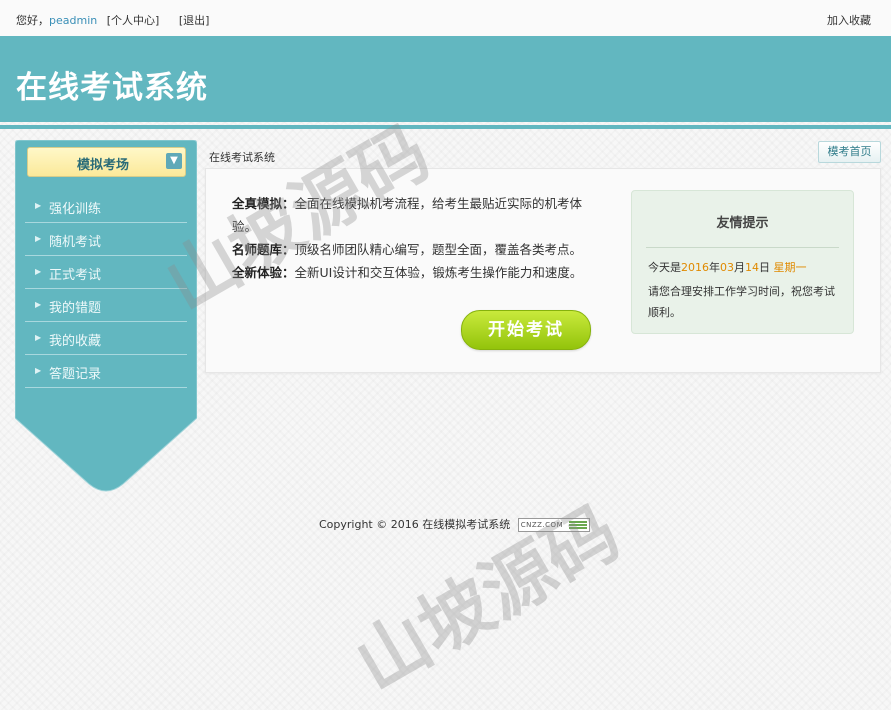 The height and width of the screenshot is (710, 891). I want to click on date-day: 14, so click(752, 267).